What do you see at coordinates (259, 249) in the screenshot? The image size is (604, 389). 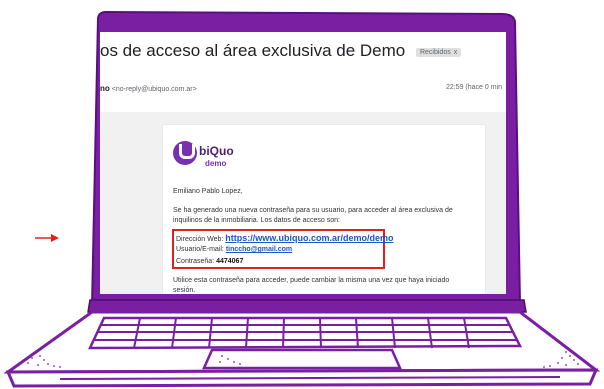 I see `user-email-link: tinccho@gmail.com` at bounding box center [259, 249].